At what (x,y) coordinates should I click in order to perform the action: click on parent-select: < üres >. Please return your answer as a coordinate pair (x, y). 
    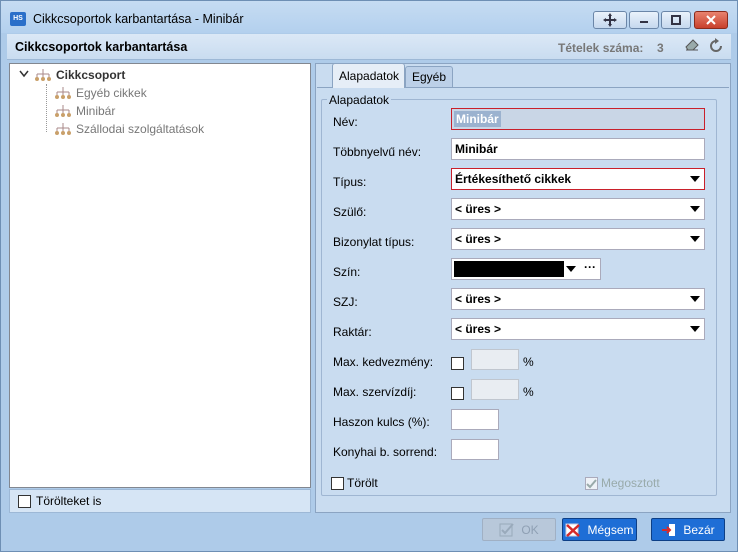
    Looking at the image, I should click on (578, 209).